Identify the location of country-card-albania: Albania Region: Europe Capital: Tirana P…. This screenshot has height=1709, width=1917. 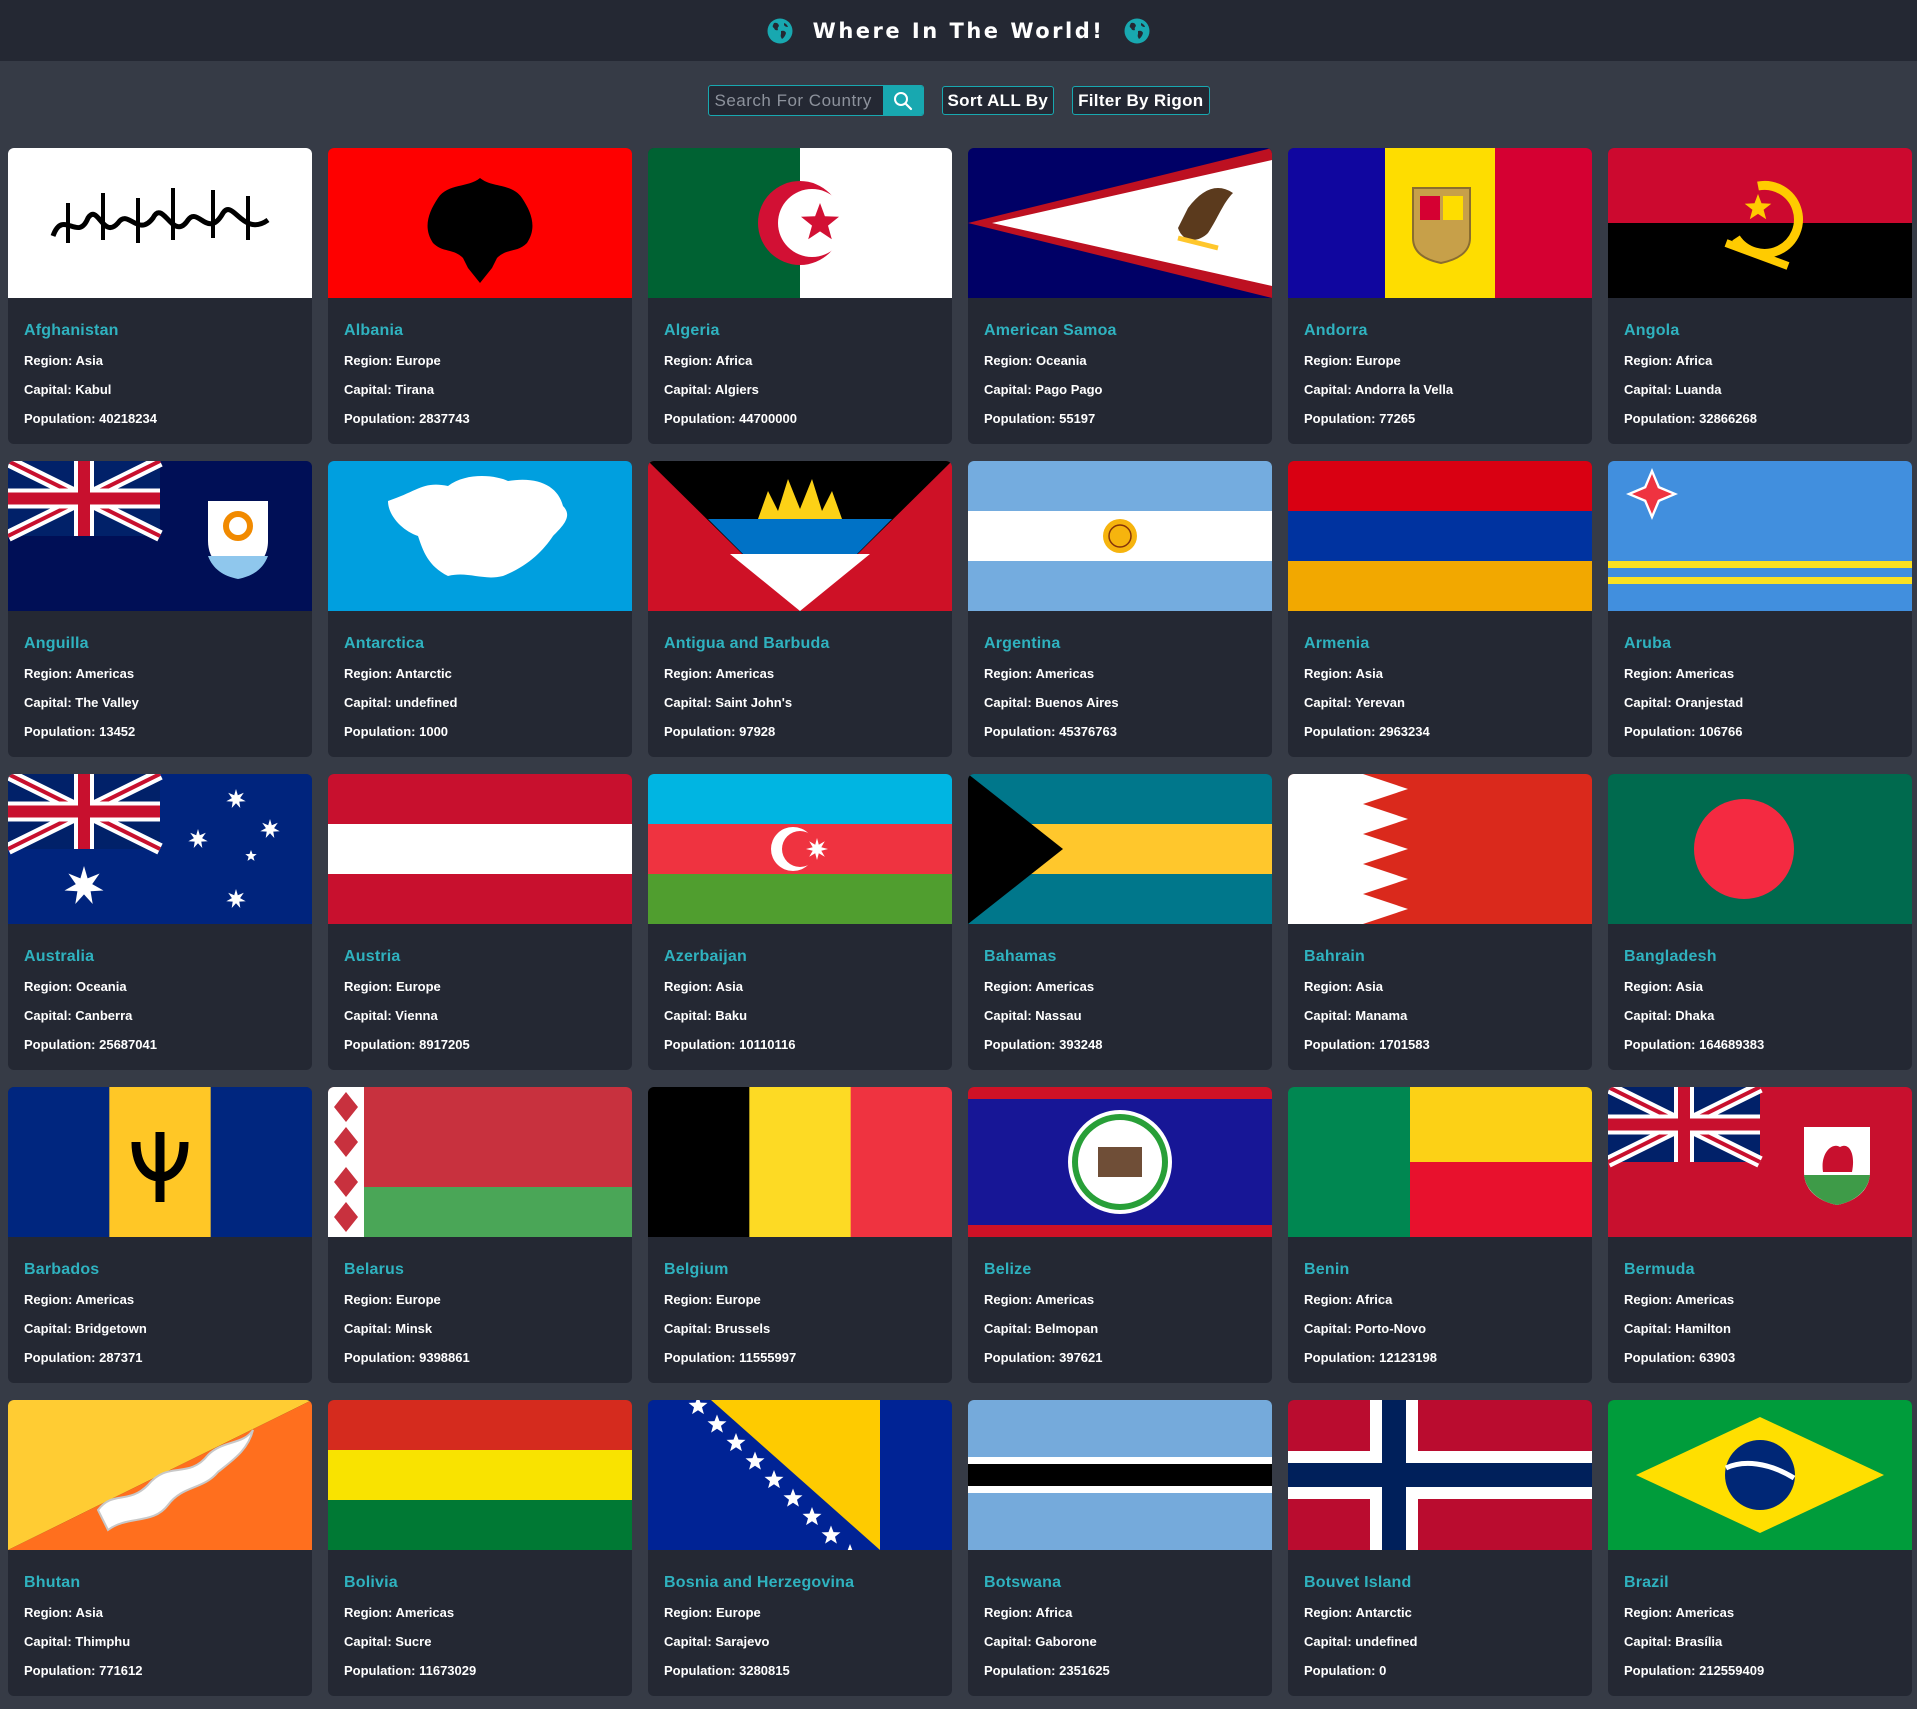
(480, 296).